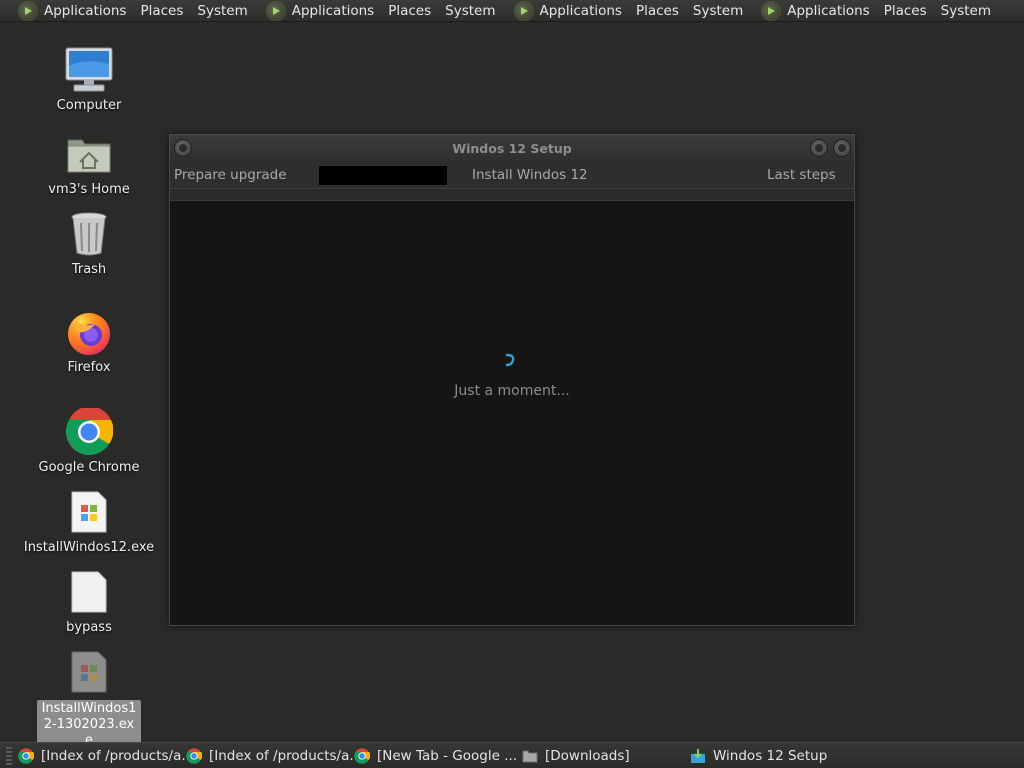 Image resolution: width=1024 pixels, height=768 pixels. Describe the element at coordinates (89, 105) in the screenshot. I see `desktop-icon-label: Computer` at that location.